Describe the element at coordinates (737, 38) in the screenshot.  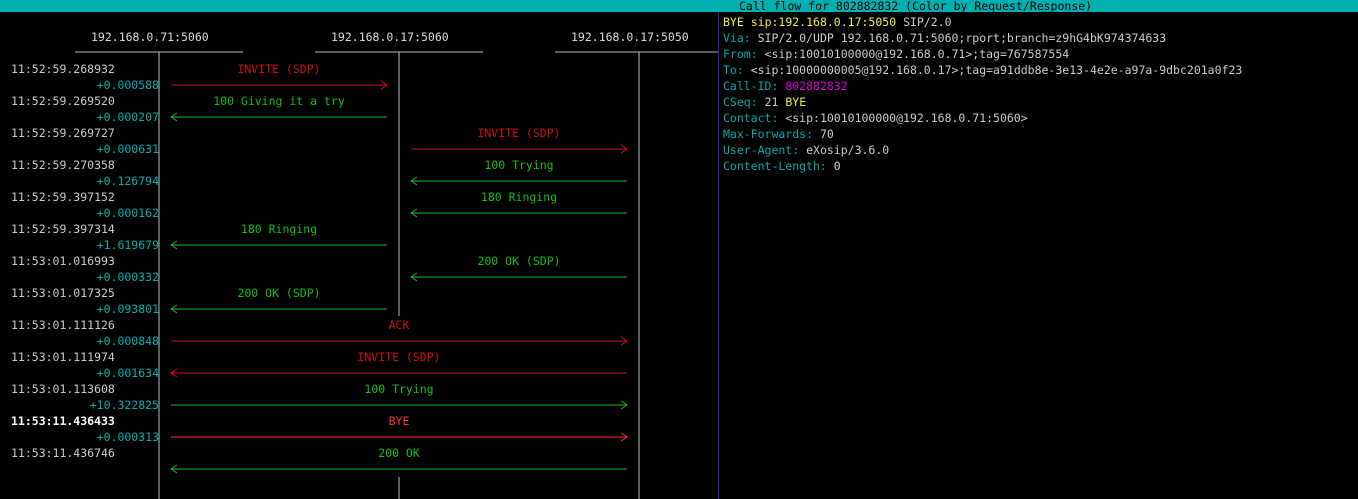
I see `header-name: Via:` at that location.